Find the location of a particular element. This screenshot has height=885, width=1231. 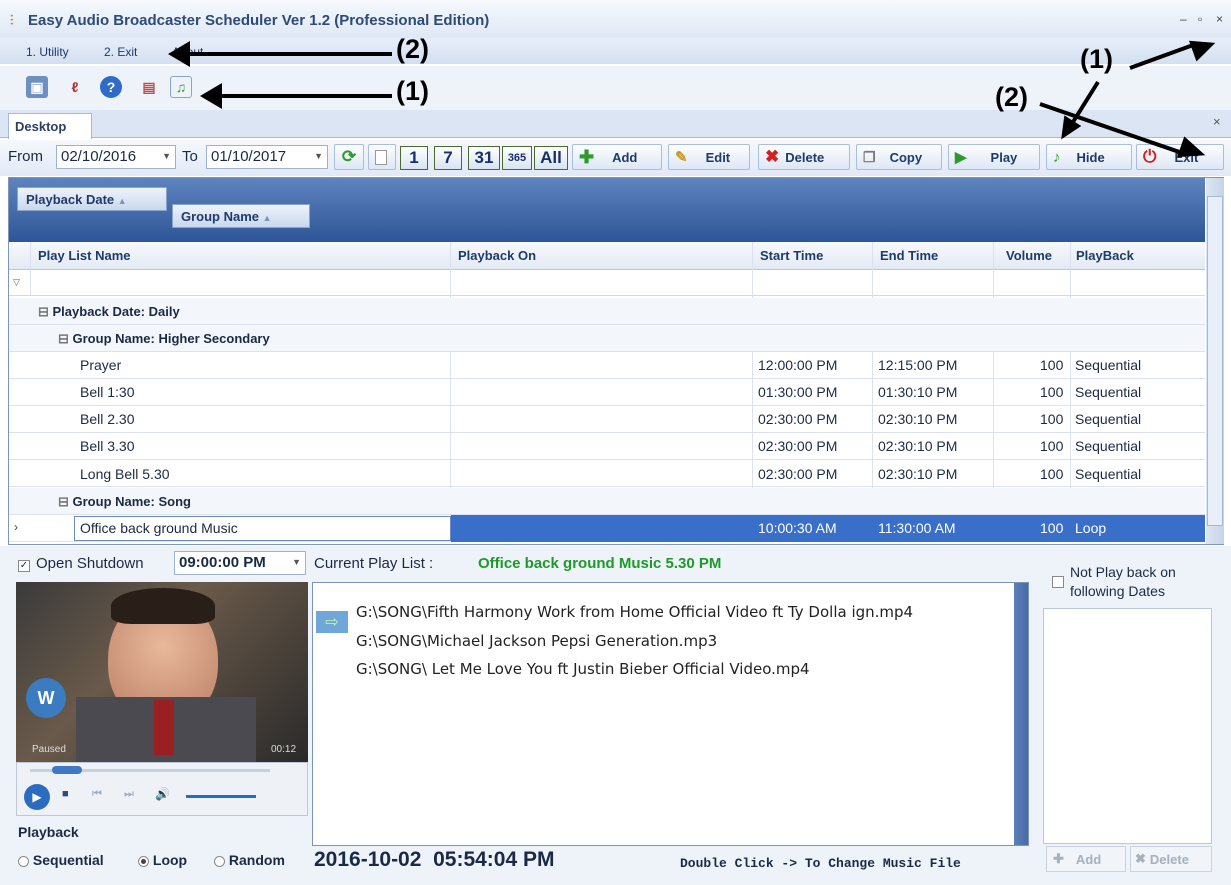

radio-selected-icon is located at coordinates (143, 861).